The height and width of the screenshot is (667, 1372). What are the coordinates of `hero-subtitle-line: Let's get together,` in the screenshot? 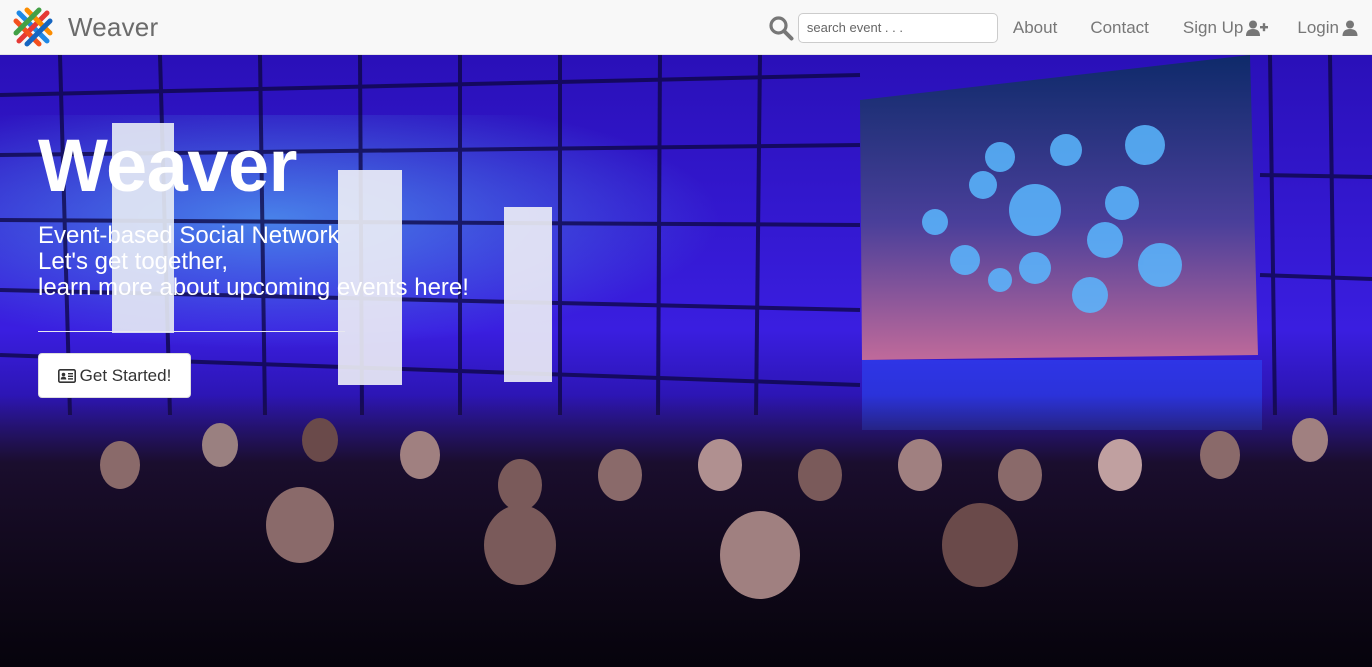 It's located at (133, 261).